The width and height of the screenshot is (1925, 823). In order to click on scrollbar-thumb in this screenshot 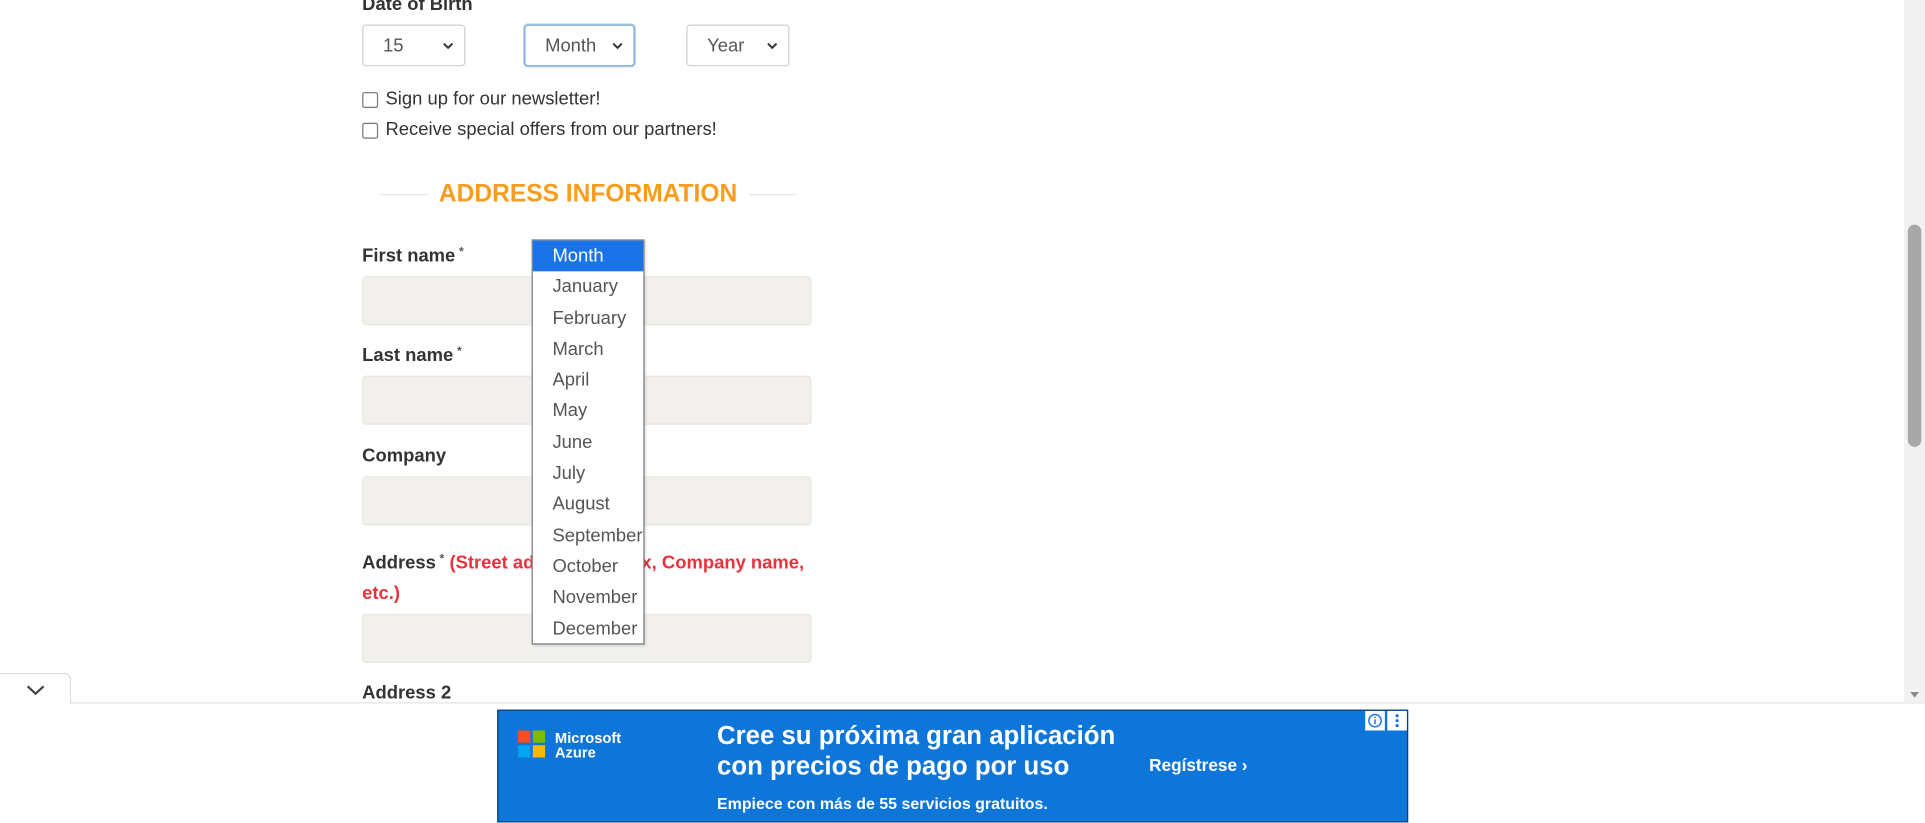, I will do `click(1914, 335)`.